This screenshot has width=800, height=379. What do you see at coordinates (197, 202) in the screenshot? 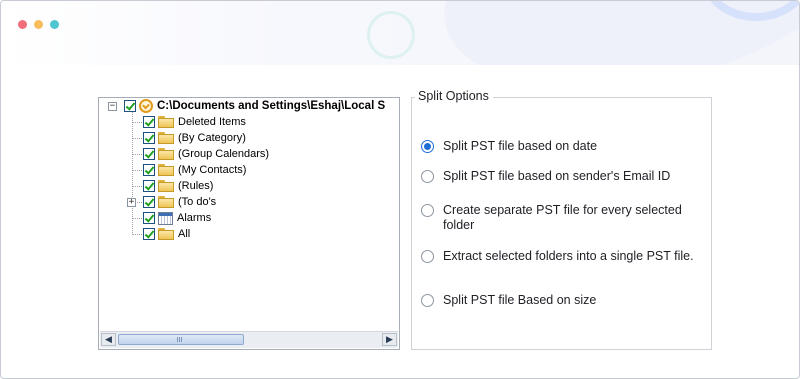
I see `tree-item-label: (To do's` at bounding box center [197, 202].